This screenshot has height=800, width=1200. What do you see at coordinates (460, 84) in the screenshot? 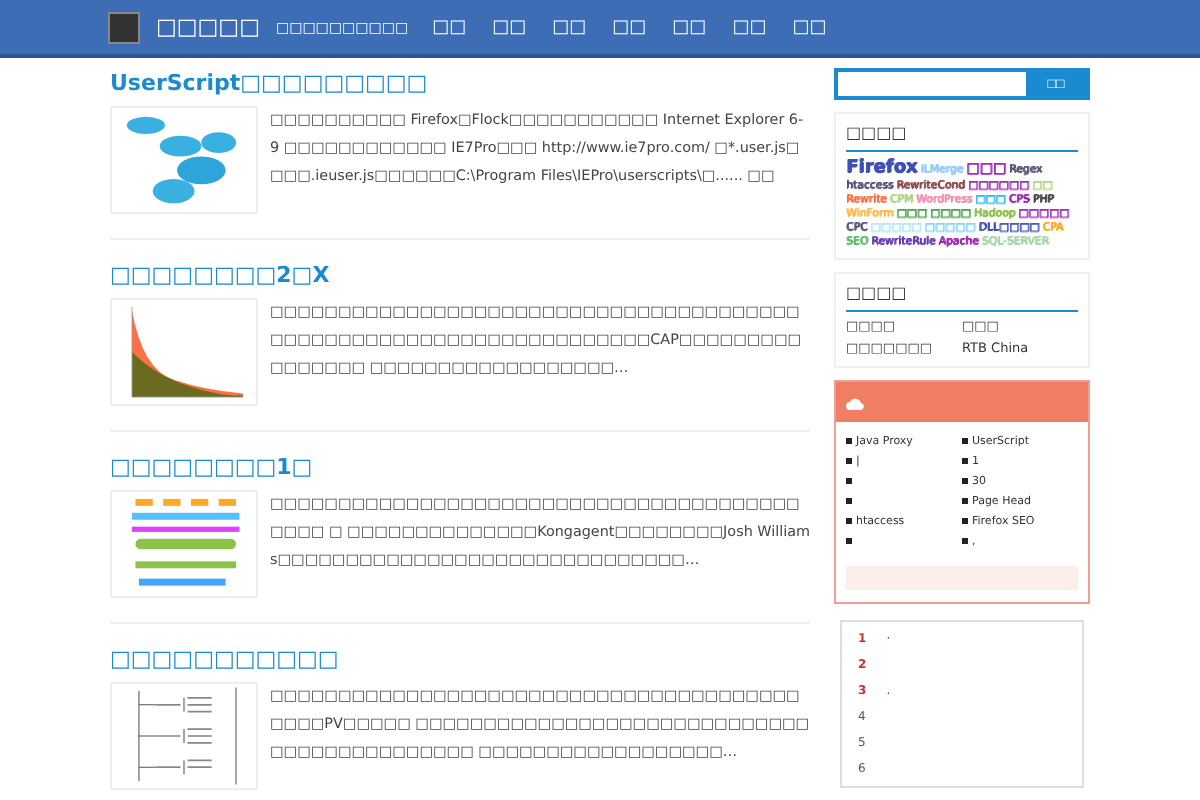
I see `post-title: UserScript□□□□□□□□□` at bounding box center [460, 84].